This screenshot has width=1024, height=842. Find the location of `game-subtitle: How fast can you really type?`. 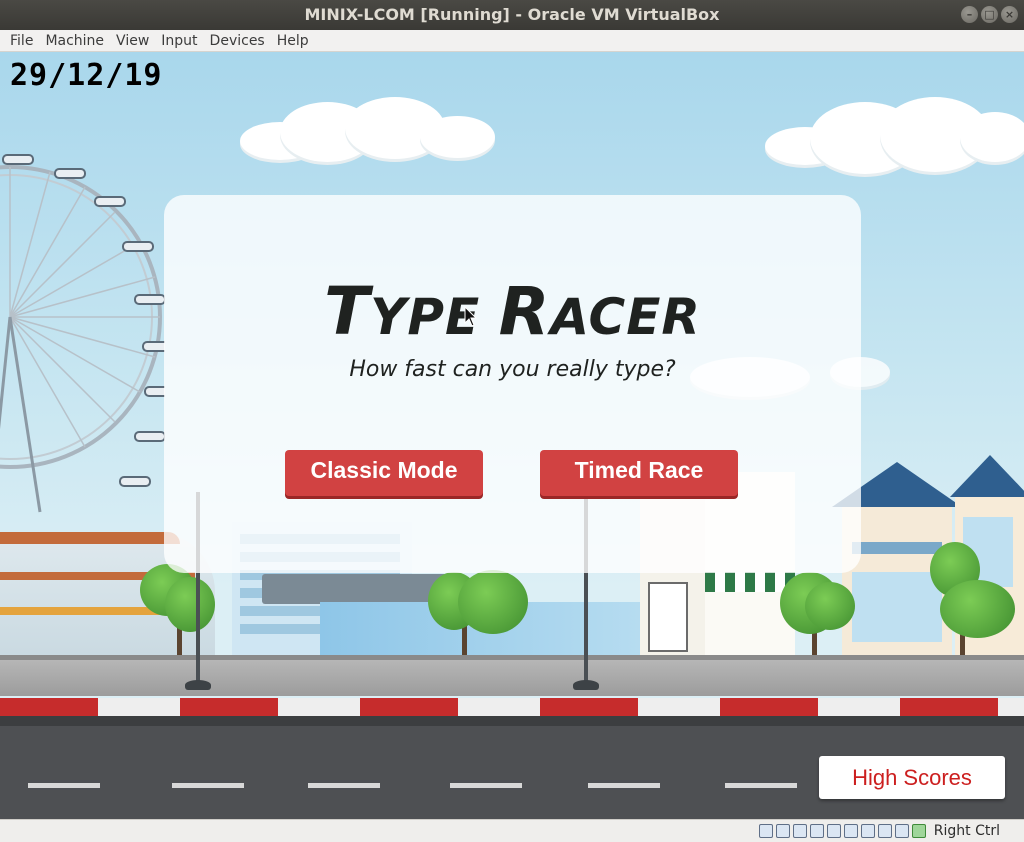

game-subtitle: How fast can you really type? is located at coordinates (512, 369).